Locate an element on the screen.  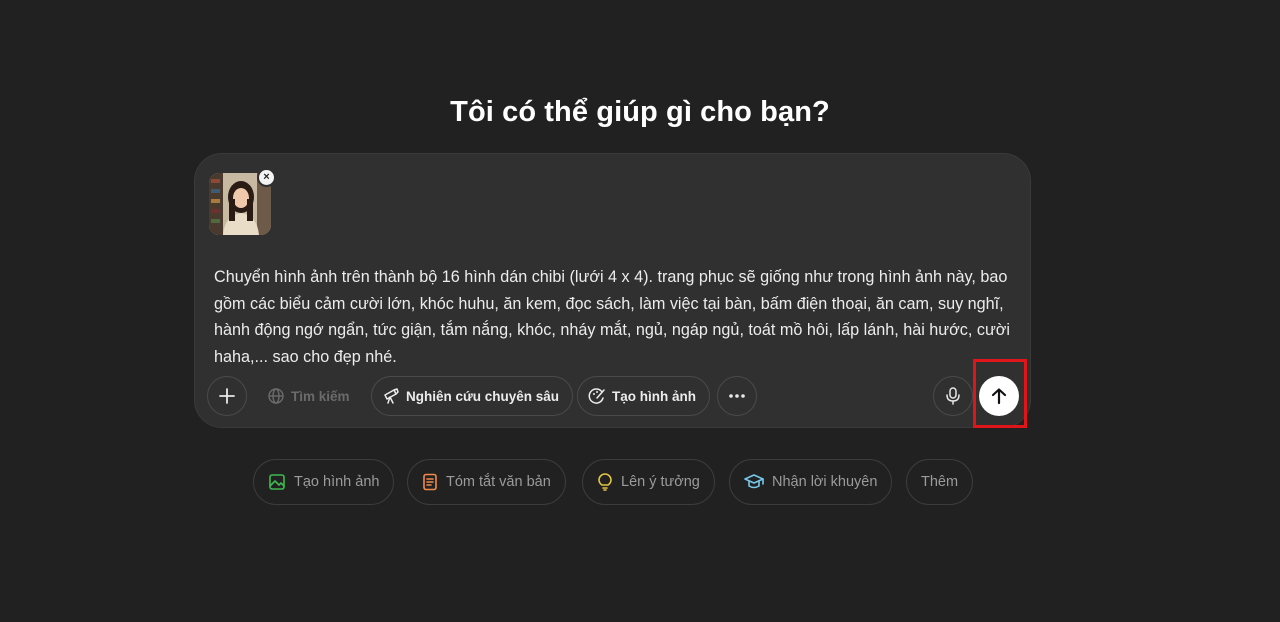
lightbulb-icon is located at coordinates (605, 482).